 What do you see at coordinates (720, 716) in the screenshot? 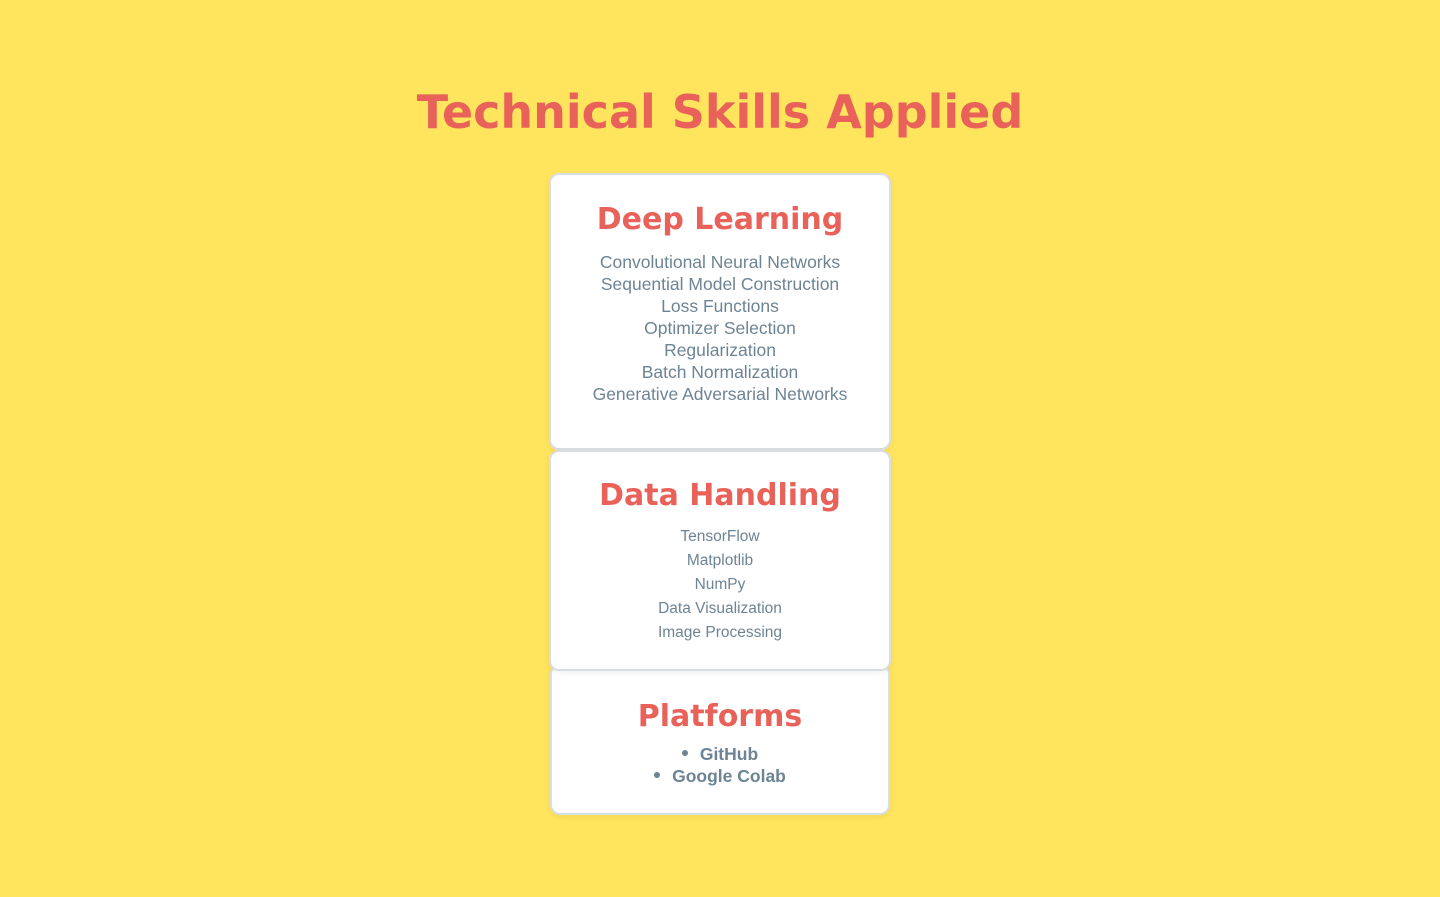
I see `card-heading: Platforms` at bounding box center [720, 716].